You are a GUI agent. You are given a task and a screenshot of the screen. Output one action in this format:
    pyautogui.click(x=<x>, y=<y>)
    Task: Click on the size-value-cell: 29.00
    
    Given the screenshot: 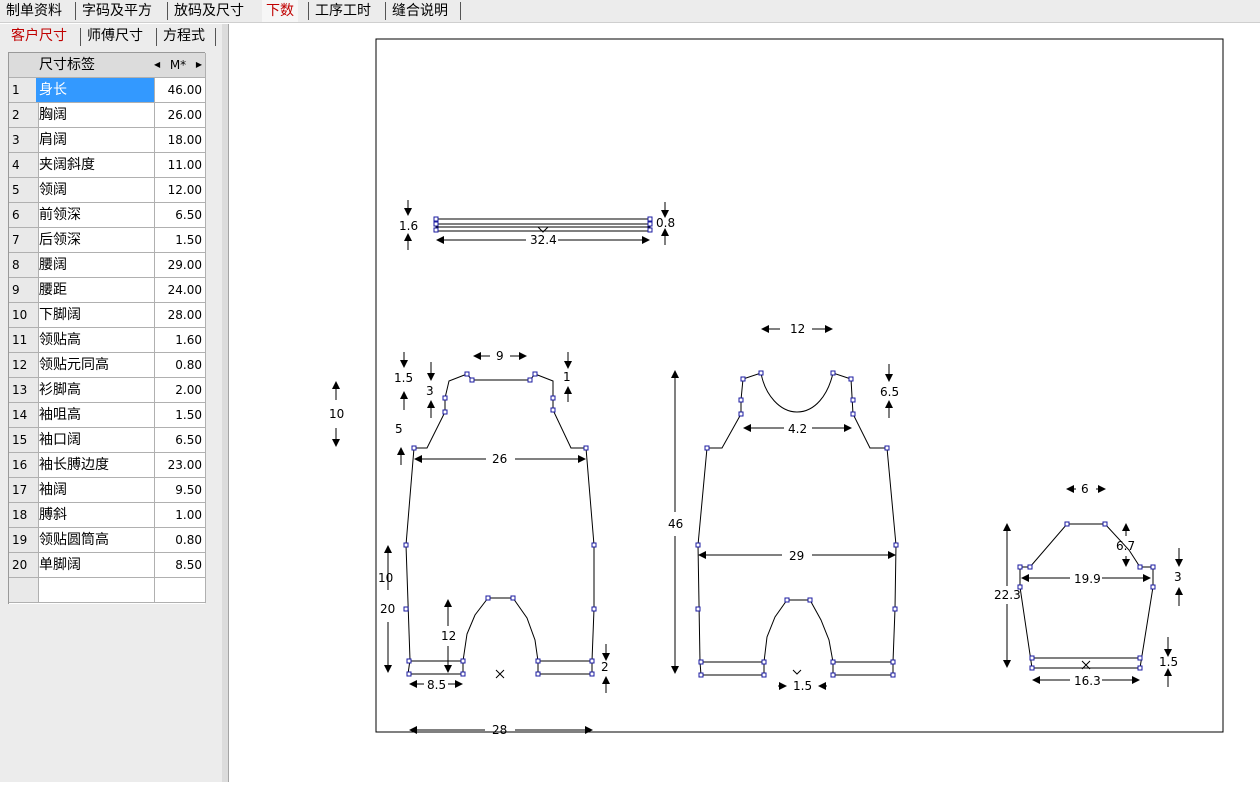 What is the action you would take?
    pyautogui.click(x=179, y=265)
    